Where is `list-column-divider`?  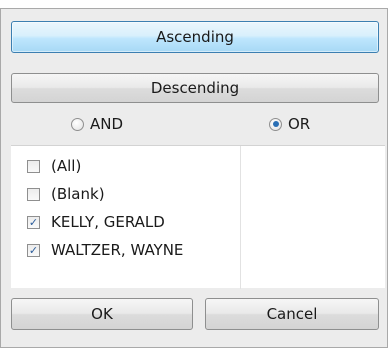 list-column-divider is located at coordinates (240, 217).